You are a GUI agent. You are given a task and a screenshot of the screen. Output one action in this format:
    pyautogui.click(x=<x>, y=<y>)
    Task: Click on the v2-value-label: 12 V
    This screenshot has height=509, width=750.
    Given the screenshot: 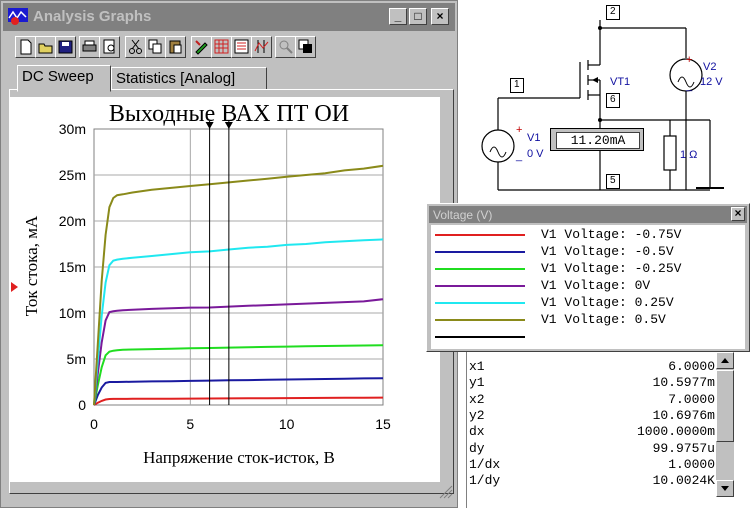 What is the action you would take?
    pyautogui.click(x=711, y=82)
    